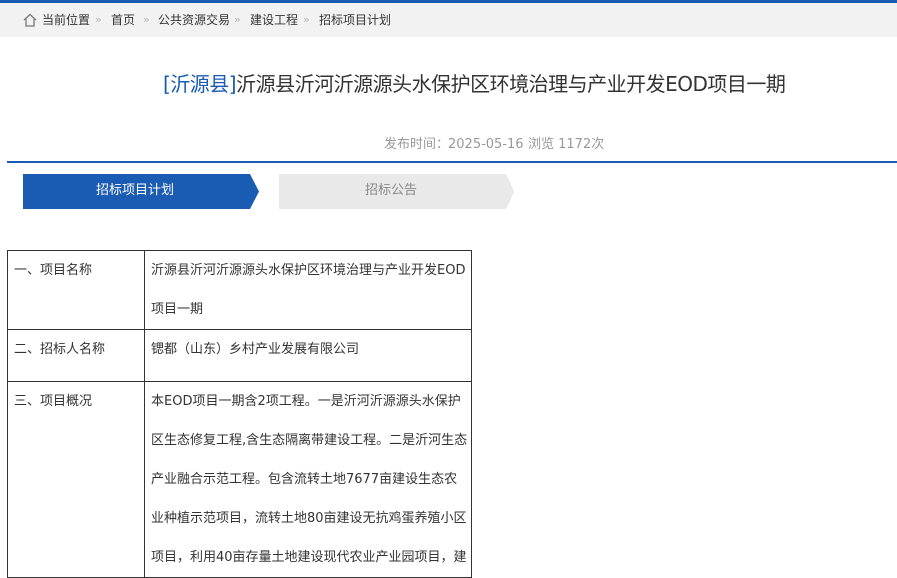 Image resolution: width=897 pixels, height=578 pixels. What do you see at coordinates (417, 144) in the screenshot?
I see `publish-label: 发布时间：` at bounding box center [417, 144].